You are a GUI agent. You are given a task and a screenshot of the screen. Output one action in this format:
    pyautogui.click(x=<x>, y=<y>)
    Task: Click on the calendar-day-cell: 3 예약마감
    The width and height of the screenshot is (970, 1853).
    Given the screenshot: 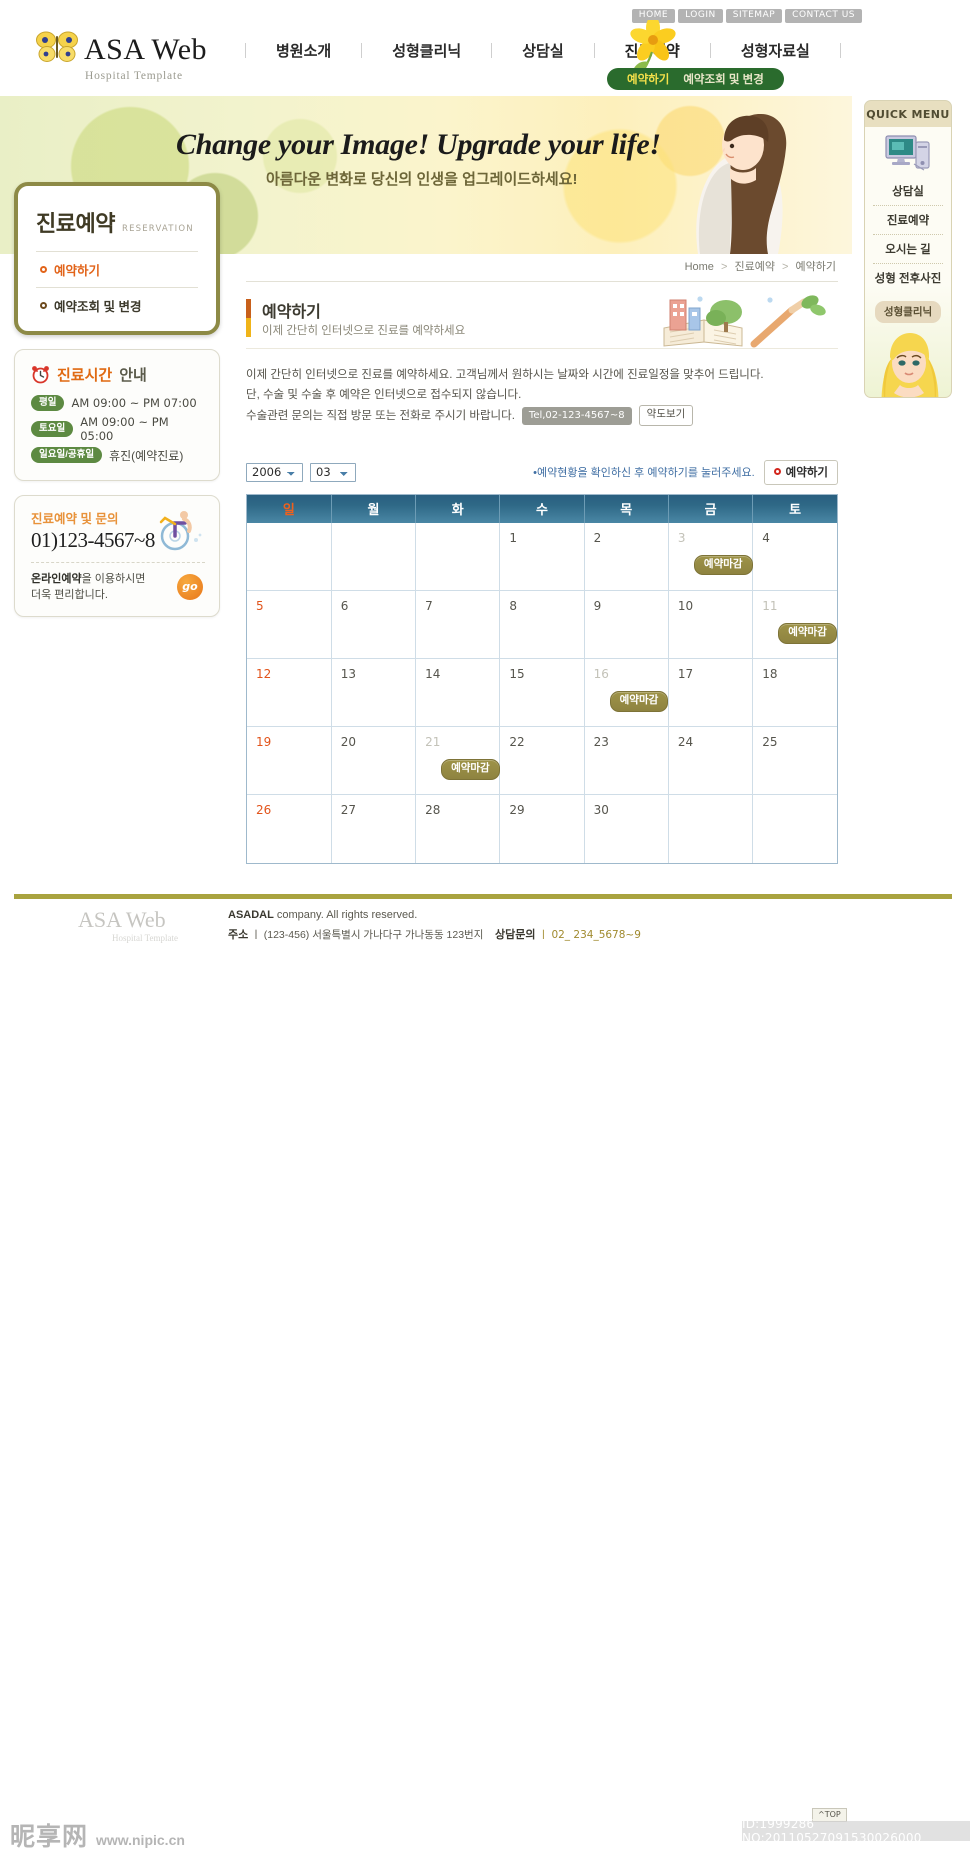 What is the action you would take?
    pyautogui.click(x=710, y=556)
    